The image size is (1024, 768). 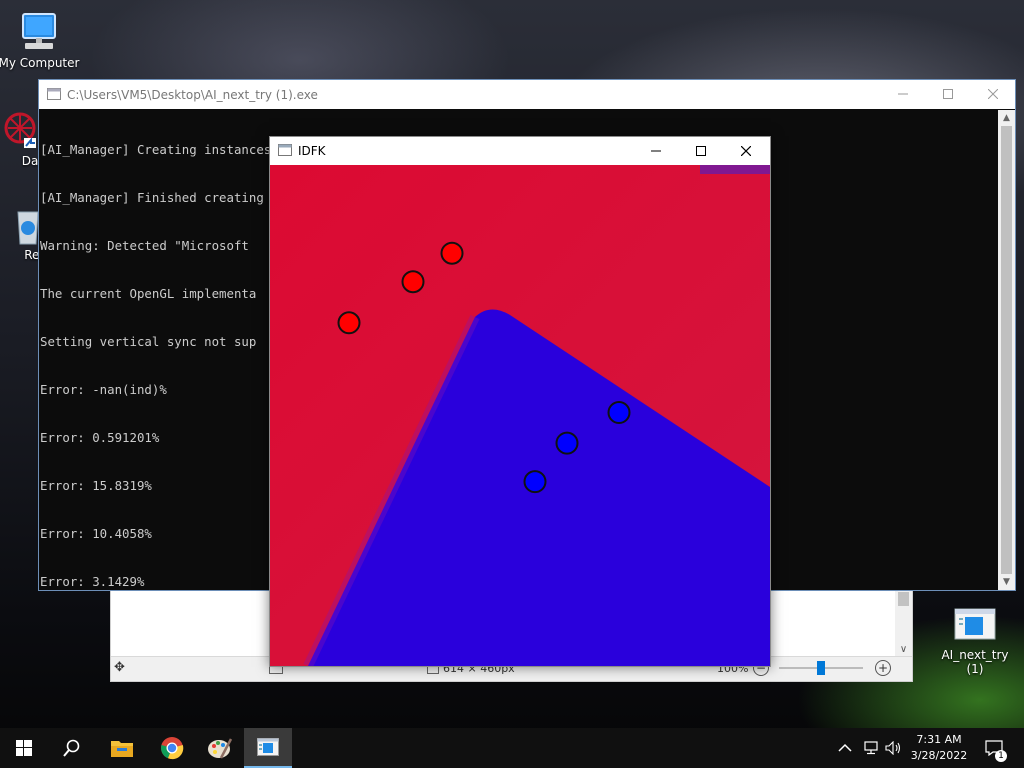 What do you see at coordinates (520, 151) in the screenshot?
I see `idfk-titlebar: IDFK` at bounding box center [520, 151].